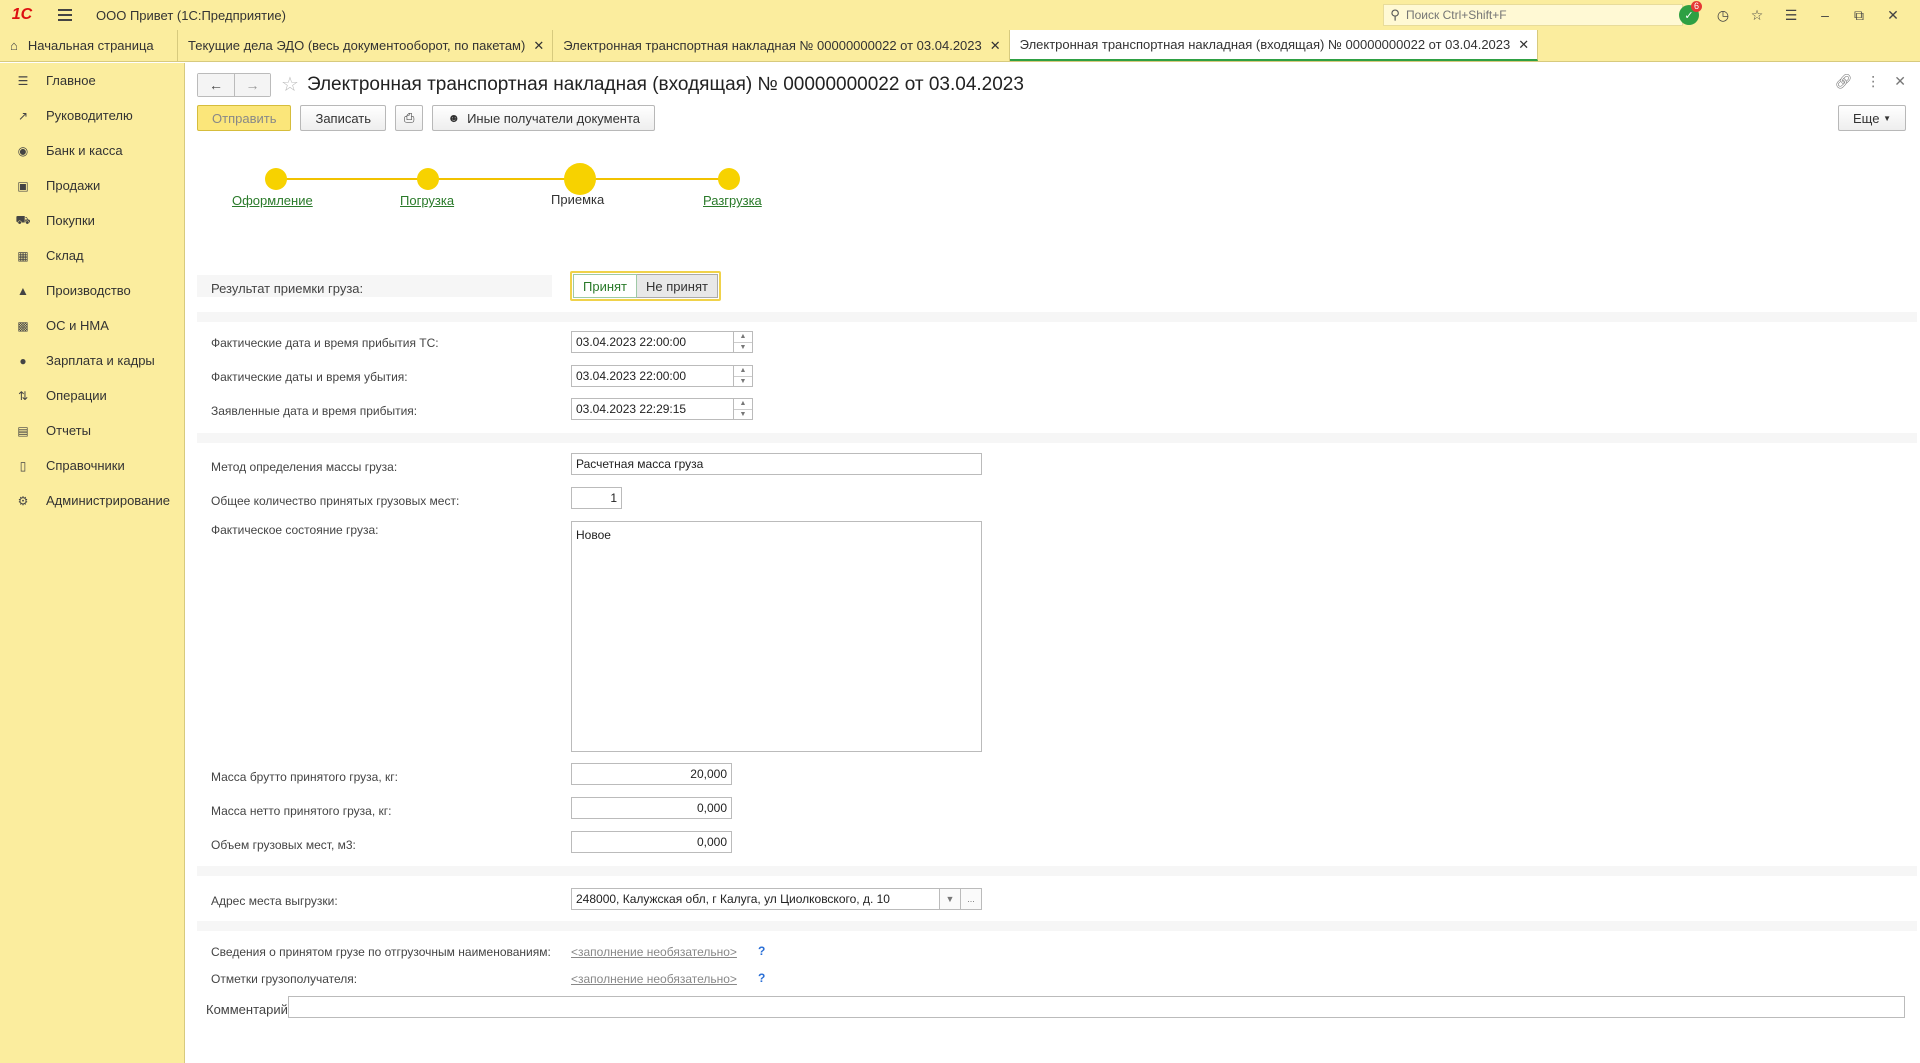 This screenshot has width=1920, height=1063. Describe the element at coordinates (23, 80) in the screenshot. I see `list-icon: ☰` at that location.